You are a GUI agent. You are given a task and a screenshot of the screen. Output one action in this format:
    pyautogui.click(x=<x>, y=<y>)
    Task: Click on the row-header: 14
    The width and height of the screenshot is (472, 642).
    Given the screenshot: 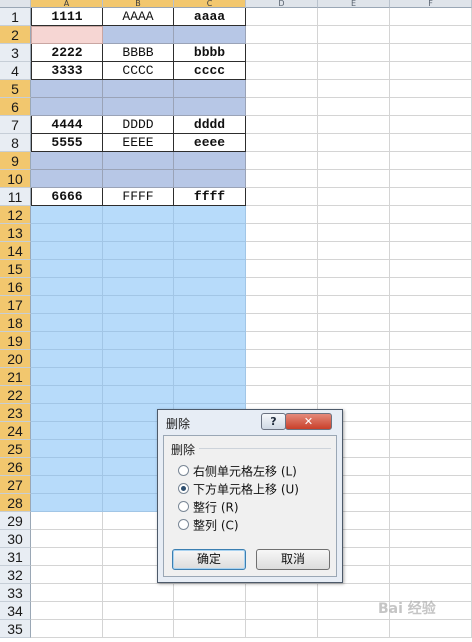 What is the action you would take?
    pyautogui.click(x=15, y=251)
    